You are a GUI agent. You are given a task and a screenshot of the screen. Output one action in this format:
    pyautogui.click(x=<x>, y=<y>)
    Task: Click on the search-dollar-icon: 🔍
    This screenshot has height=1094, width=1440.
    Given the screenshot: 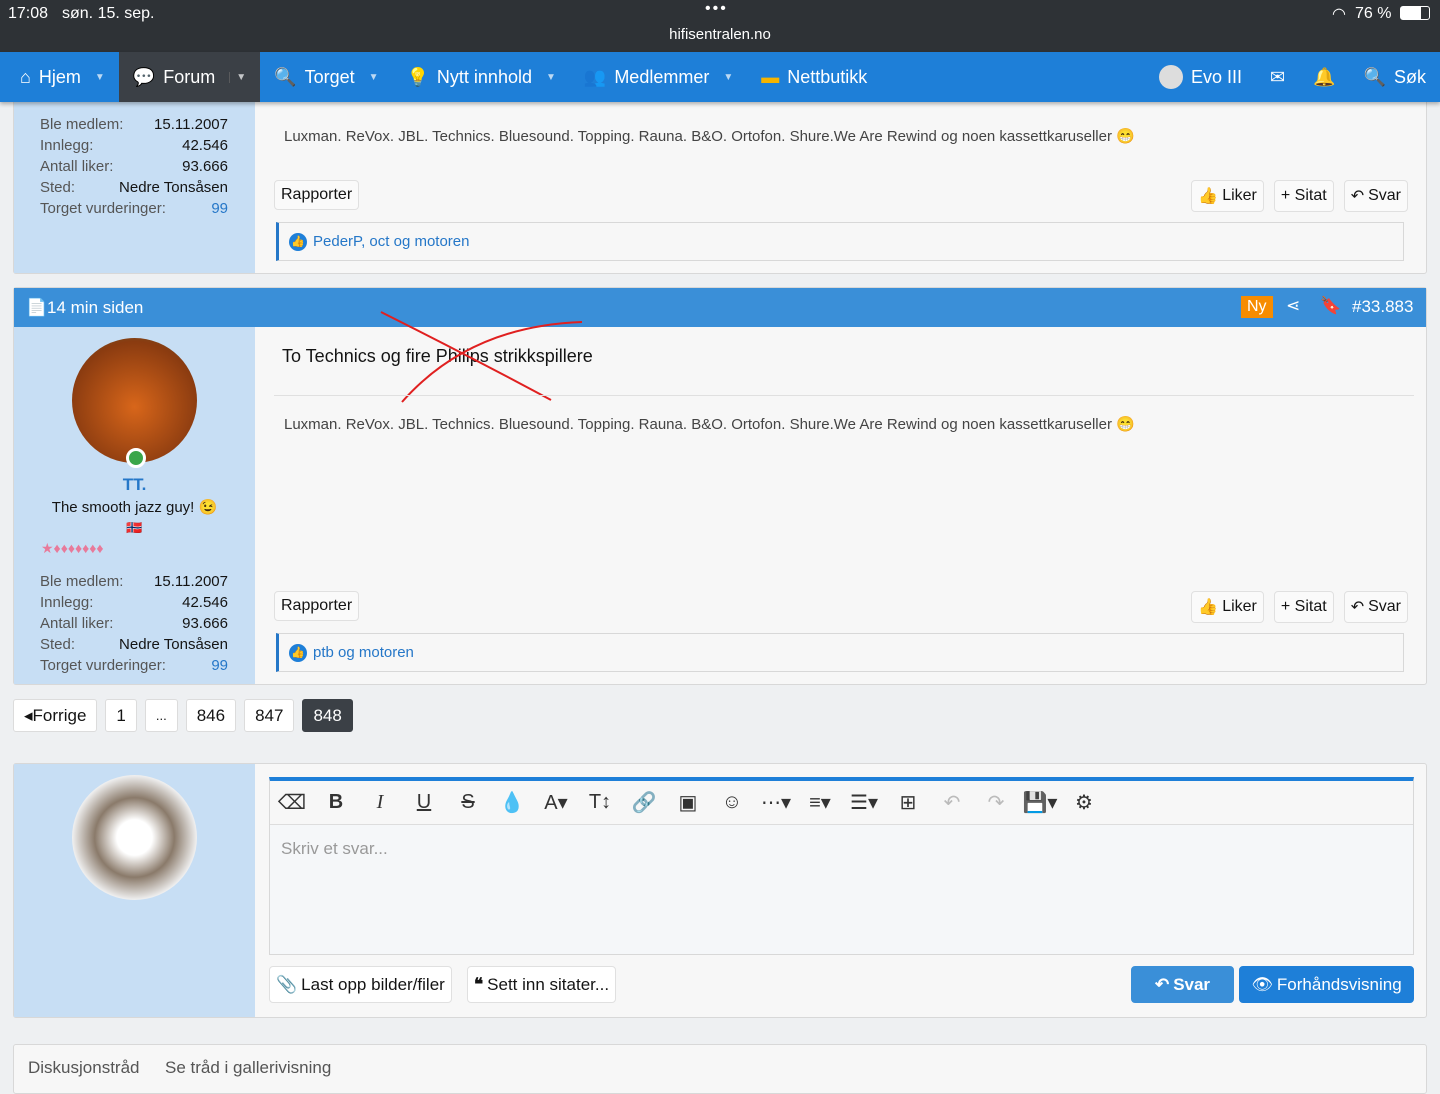 What is the action you would take?
    pyautogui.click(x=285, y=76)
    